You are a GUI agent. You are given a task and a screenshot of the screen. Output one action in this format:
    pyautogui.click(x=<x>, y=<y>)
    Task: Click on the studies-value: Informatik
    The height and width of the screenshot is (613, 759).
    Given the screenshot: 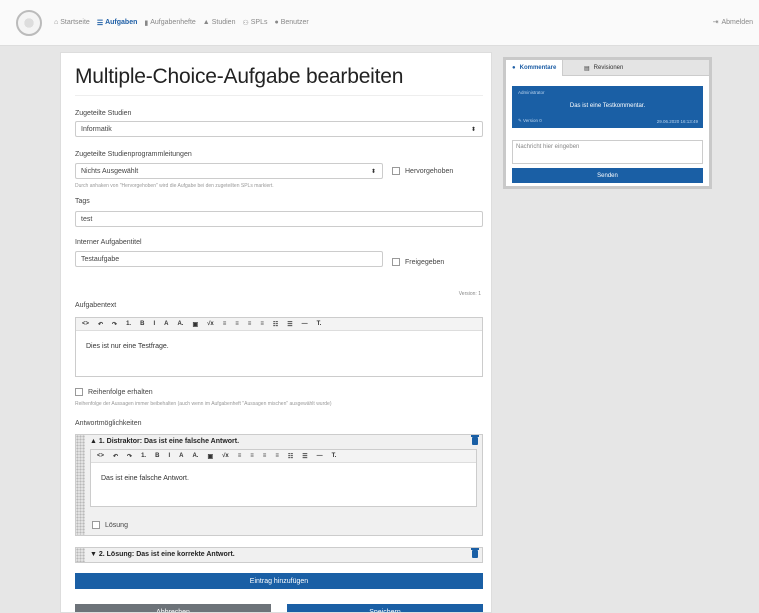 What is the action you would take?
    pyautogui.click(x=96, y=129)
    